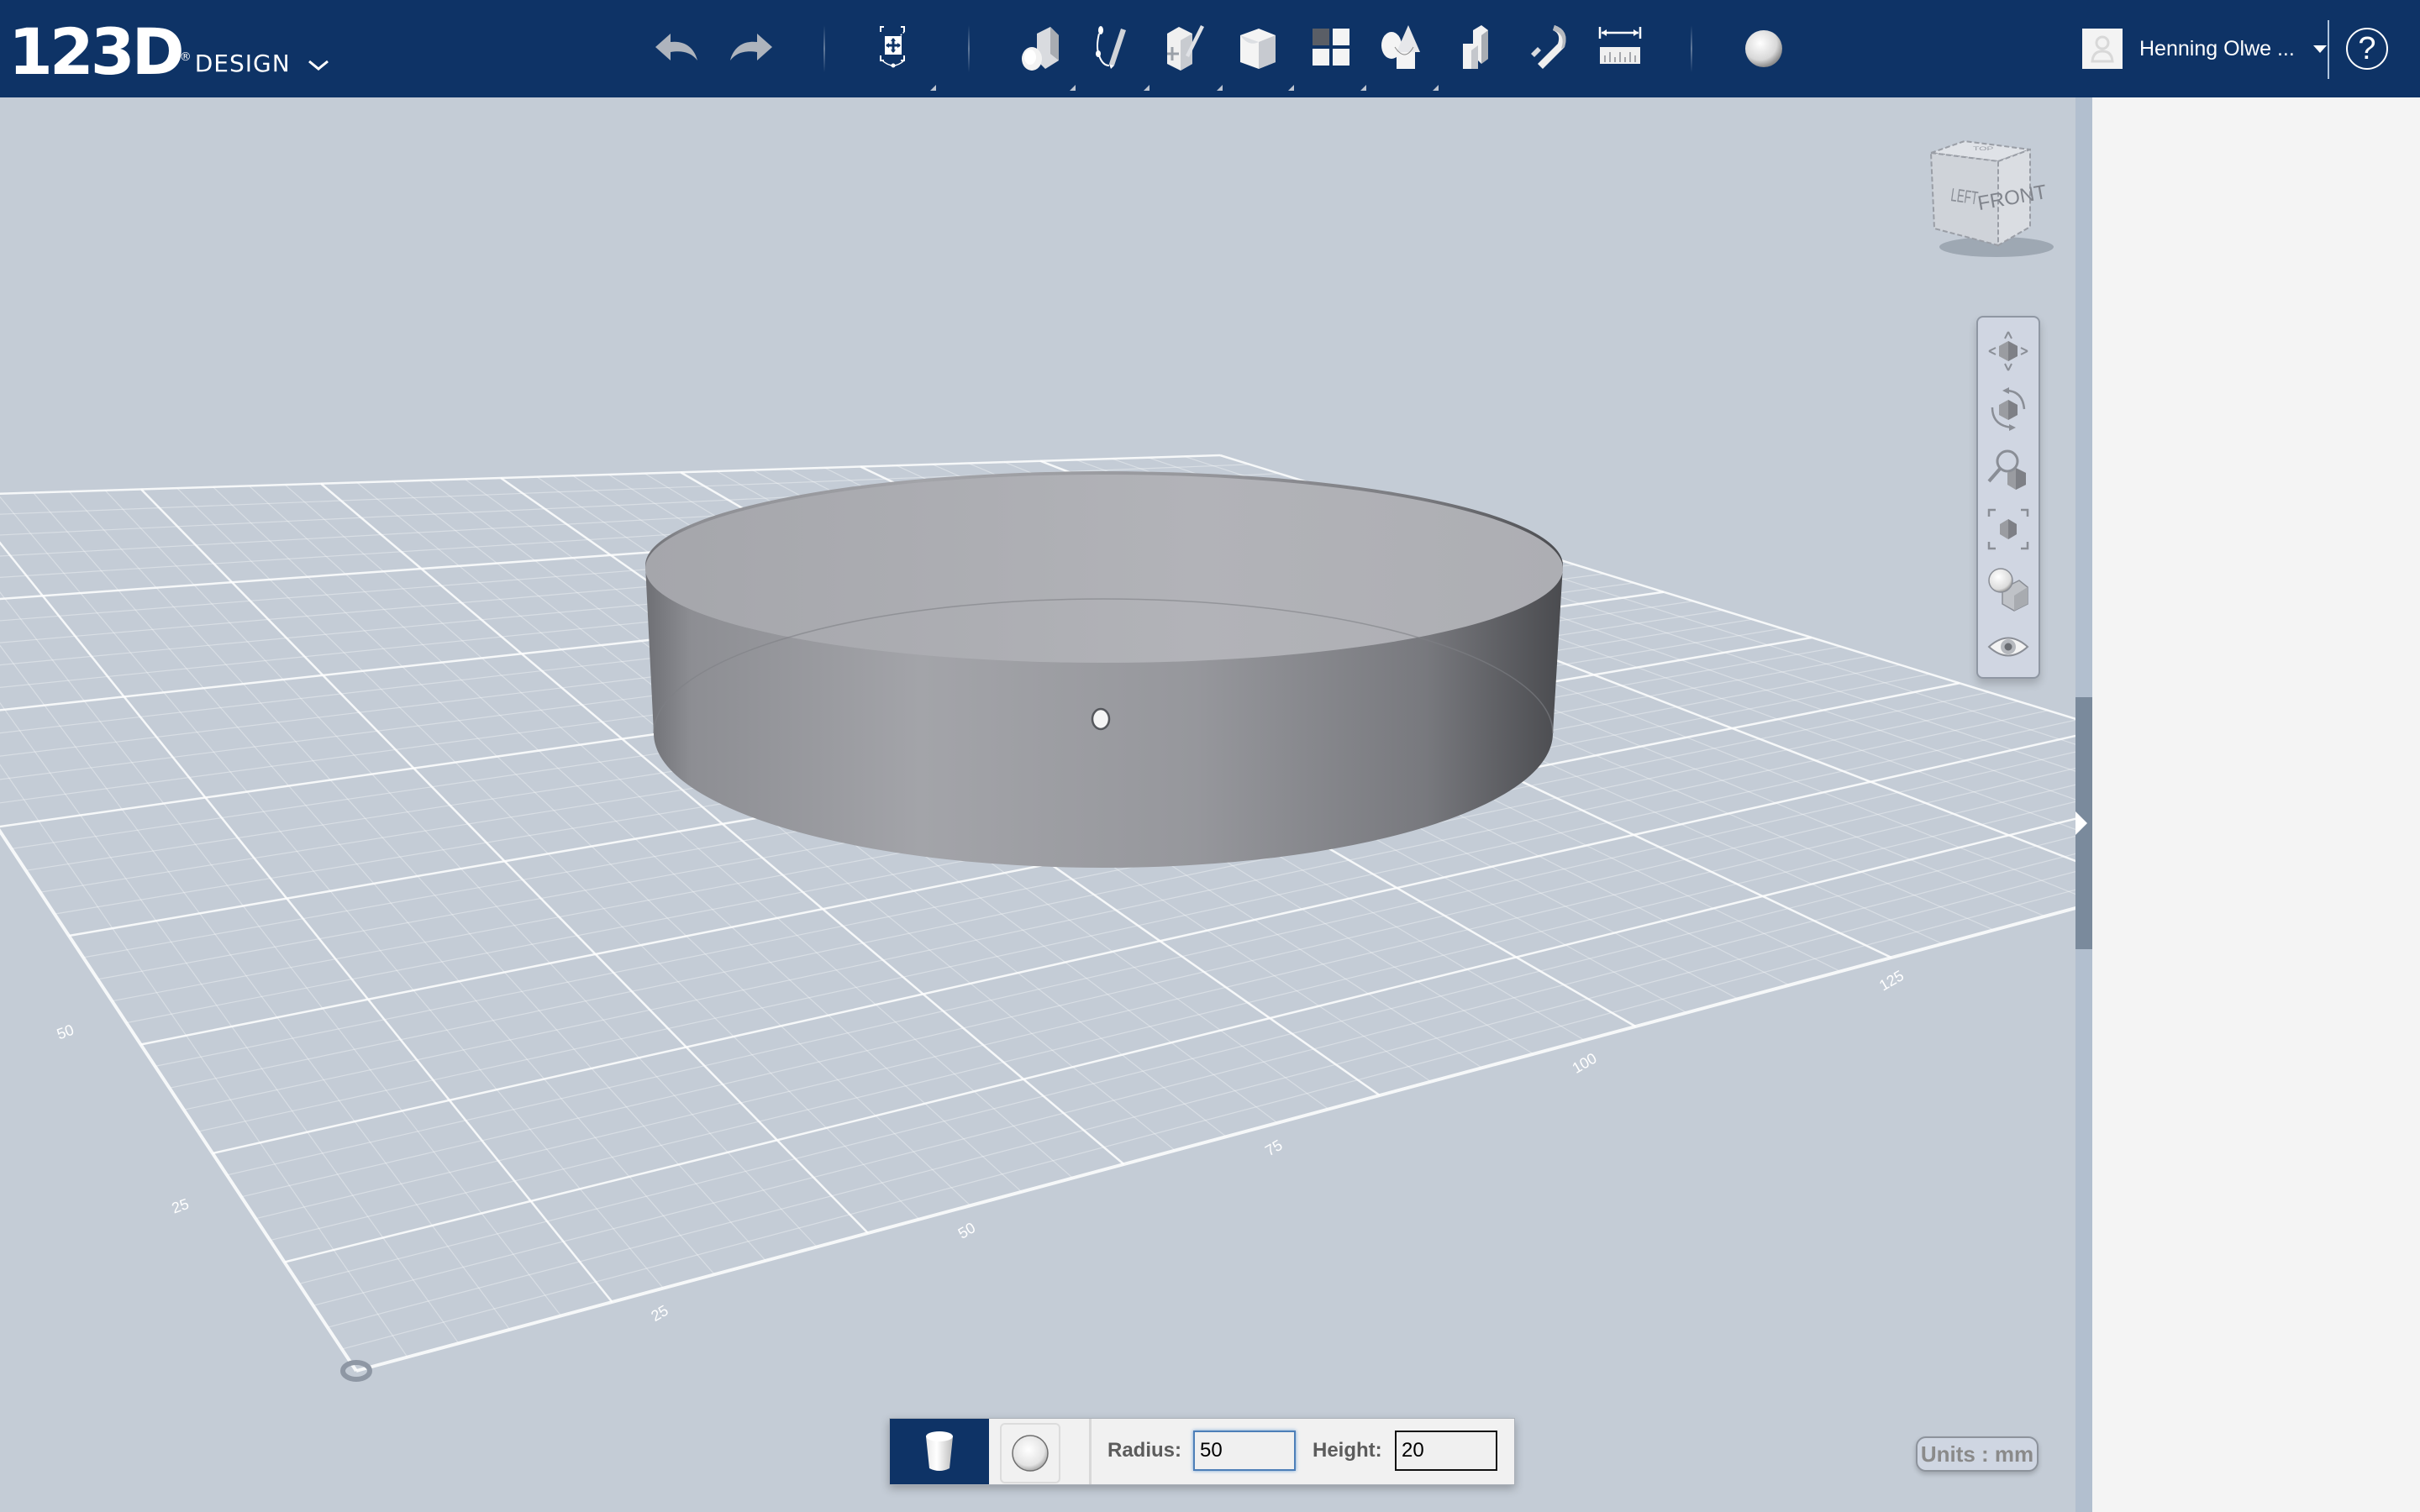  What do you see at coordinates (318, 65) in the screenshot?
I see `chevron-down-icon` at bounding box center [318, 65].